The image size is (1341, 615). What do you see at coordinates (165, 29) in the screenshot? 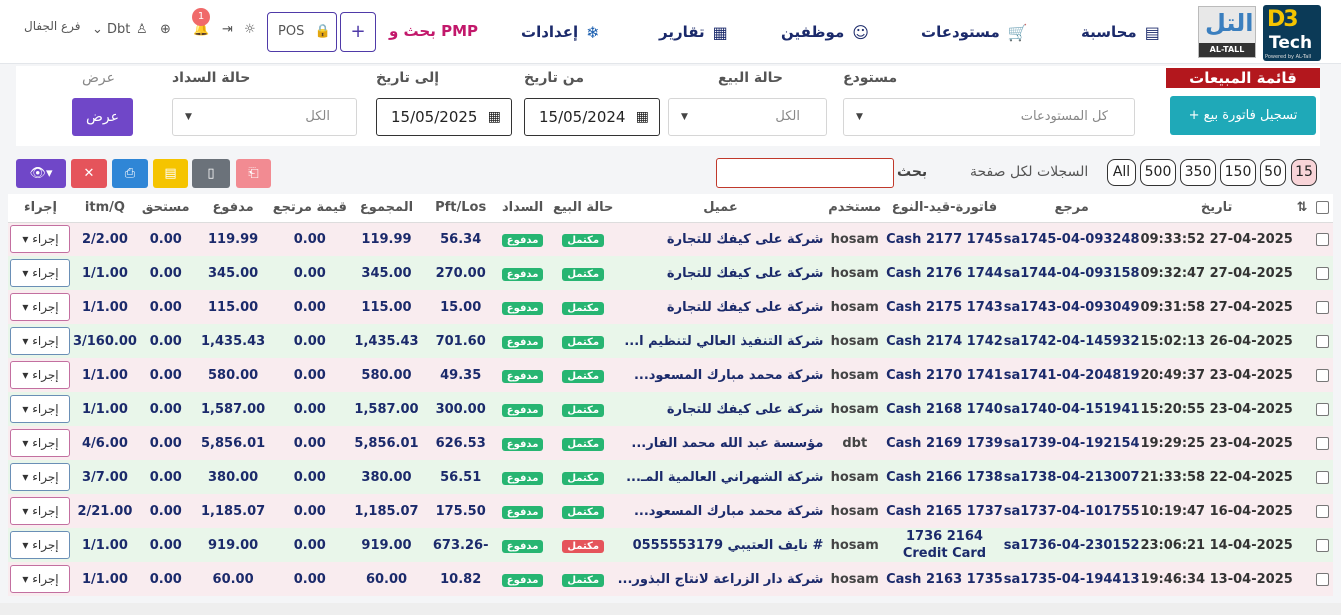
I see `globe-icon: ⊕` at bounding box center [165, 29].